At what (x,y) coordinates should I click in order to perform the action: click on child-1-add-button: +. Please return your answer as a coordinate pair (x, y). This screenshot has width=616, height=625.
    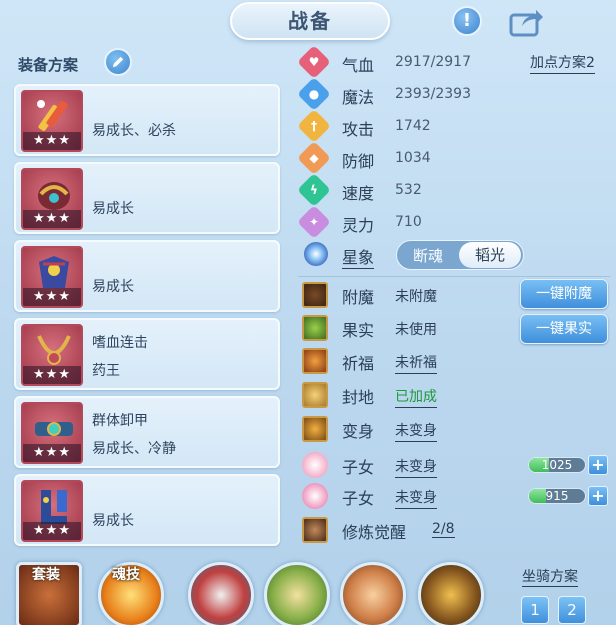
    Looking at the image, I should click on (598, 465).